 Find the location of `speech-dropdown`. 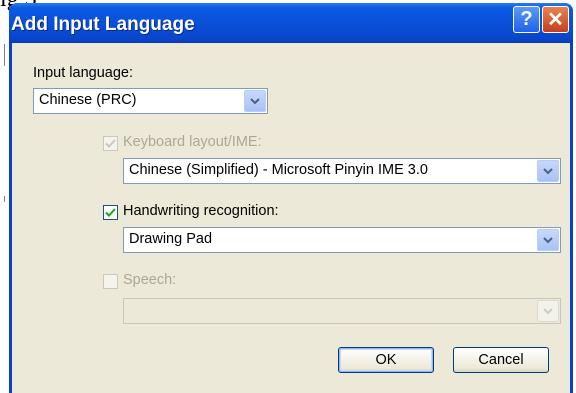

speech-dropdown is located at coordinates (342, 311).